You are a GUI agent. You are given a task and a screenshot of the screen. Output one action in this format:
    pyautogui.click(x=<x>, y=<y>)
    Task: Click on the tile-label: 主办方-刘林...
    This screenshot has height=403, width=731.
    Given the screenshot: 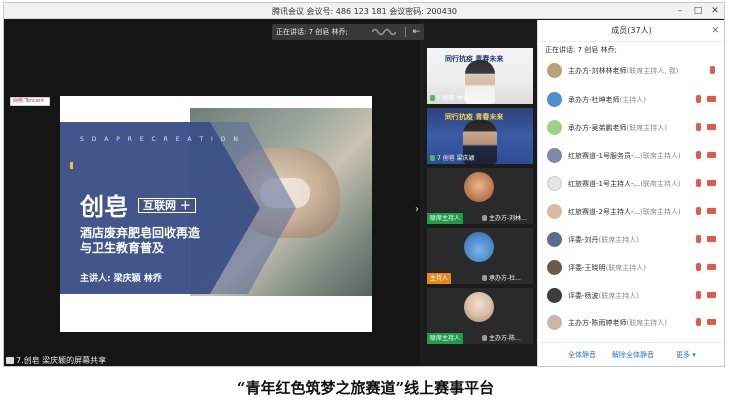 What is the action you would take?
    pyautogui.click(x=508, y=218)
    